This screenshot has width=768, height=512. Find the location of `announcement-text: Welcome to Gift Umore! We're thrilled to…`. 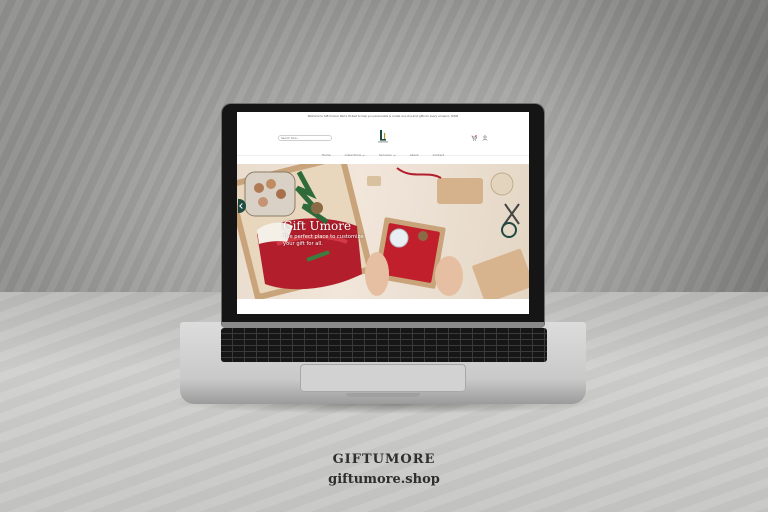

announcement-text: Welcome to Gift Umore! We're thrilled to… is located at coordinates (383, 116).